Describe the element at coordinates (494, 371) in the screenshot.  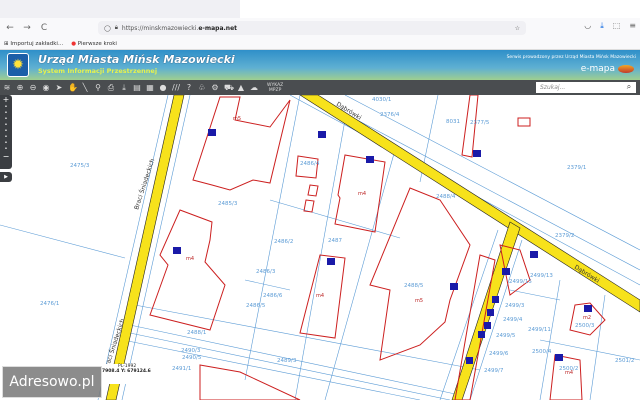
I see `parcel-label: 2499/7` at that location.